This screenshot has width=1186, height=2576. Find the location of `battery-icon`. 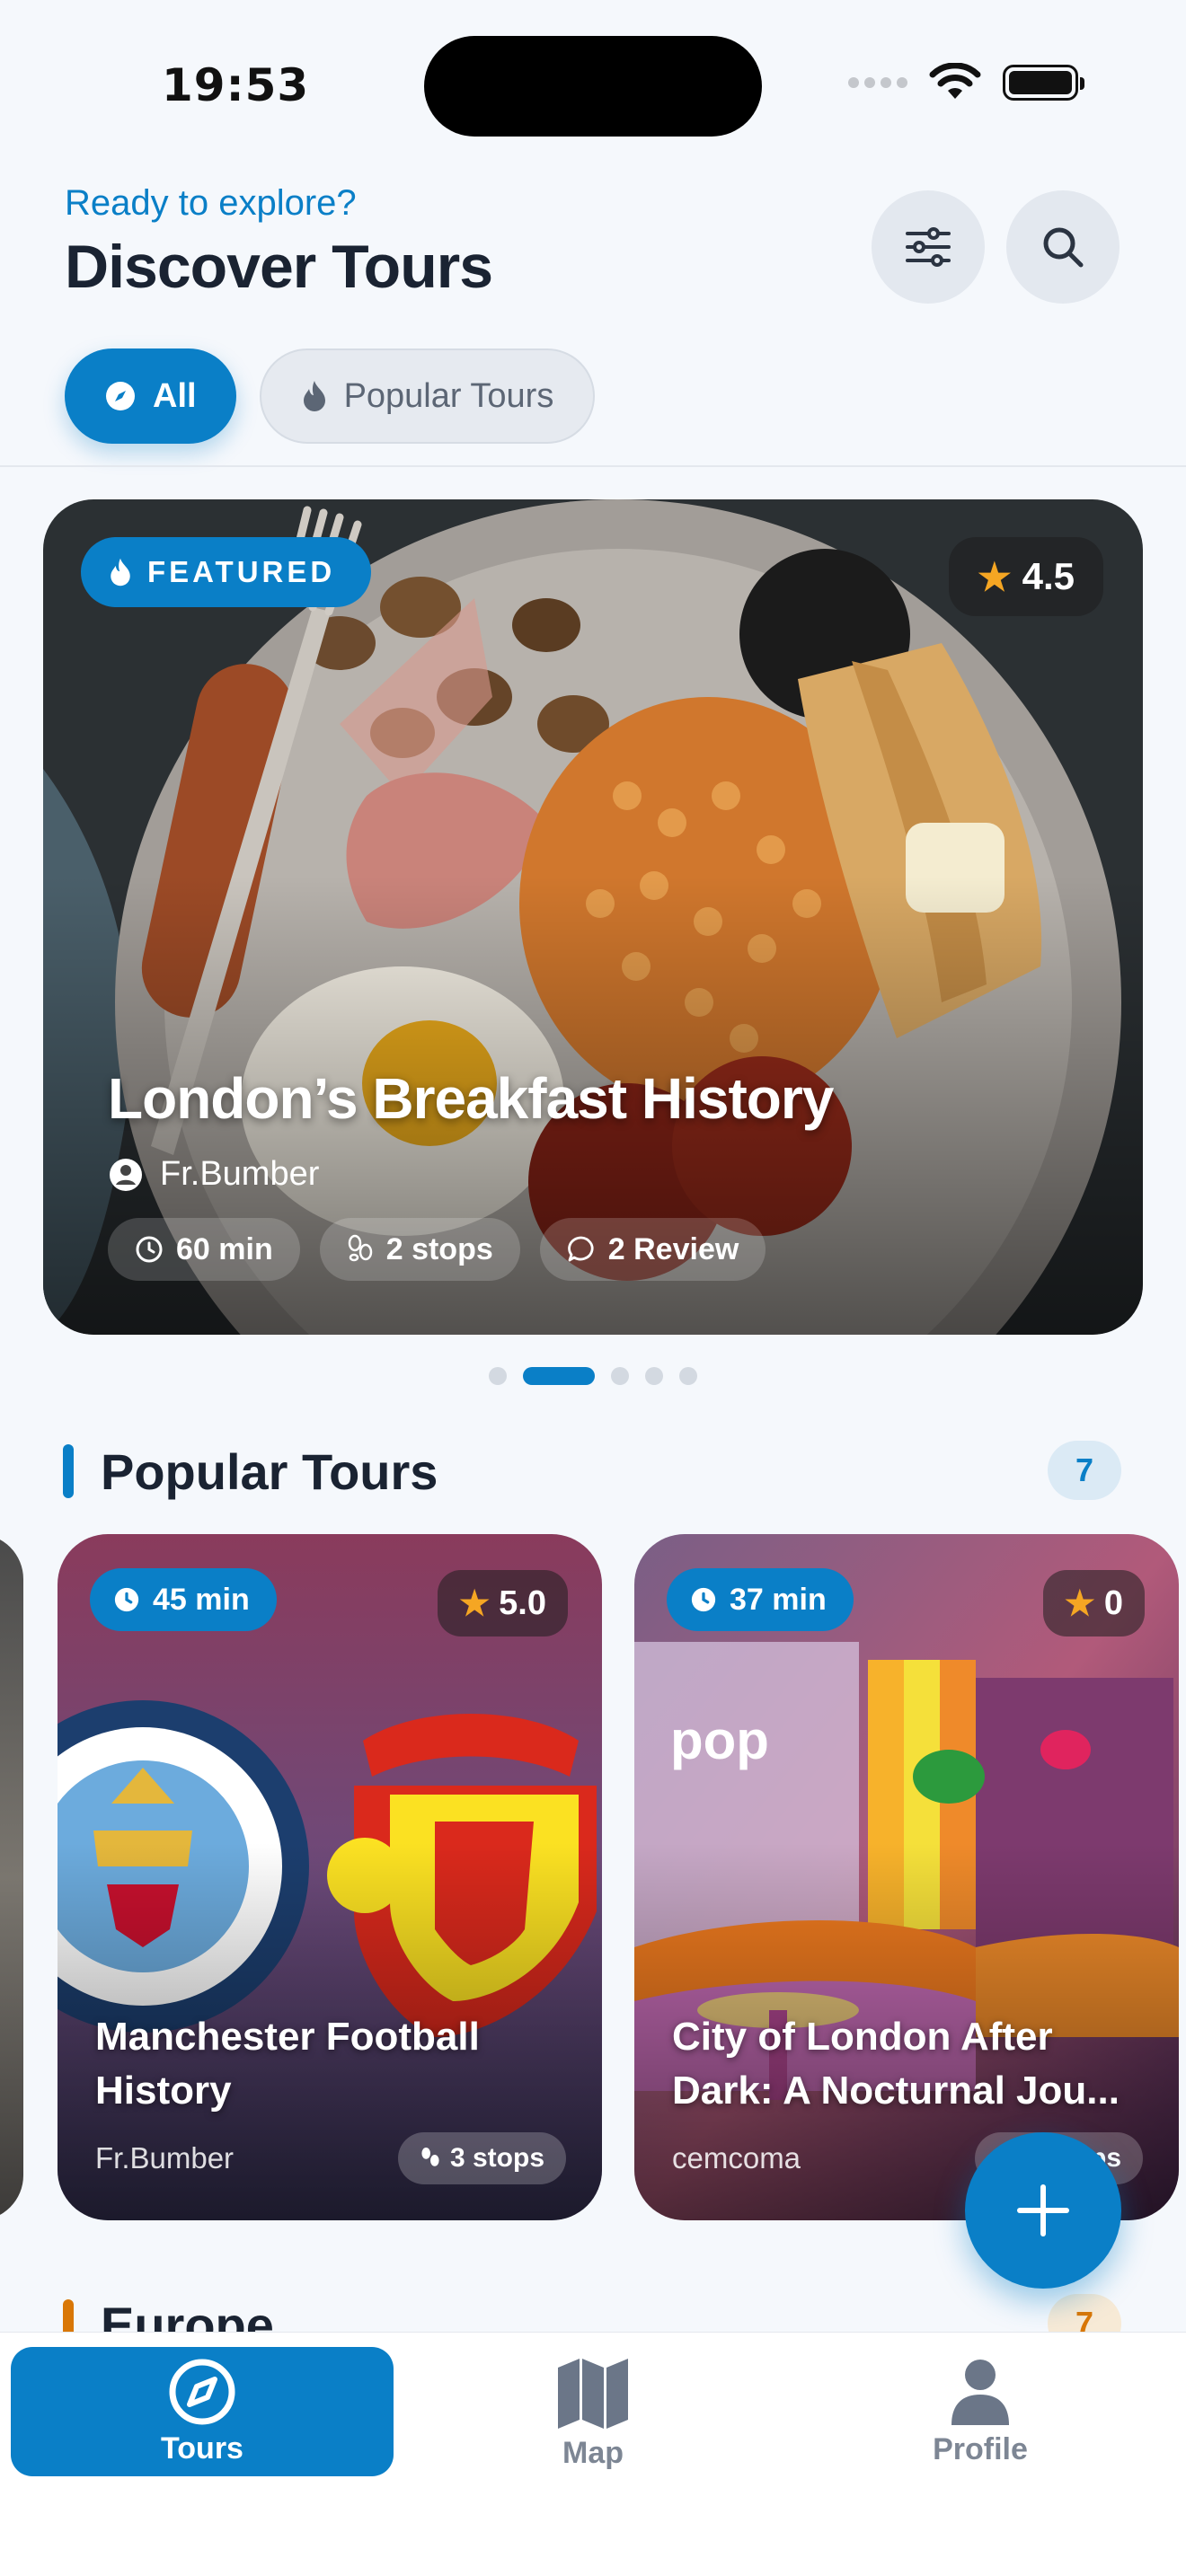

battery-icon is located at coordinates (1043, 83).